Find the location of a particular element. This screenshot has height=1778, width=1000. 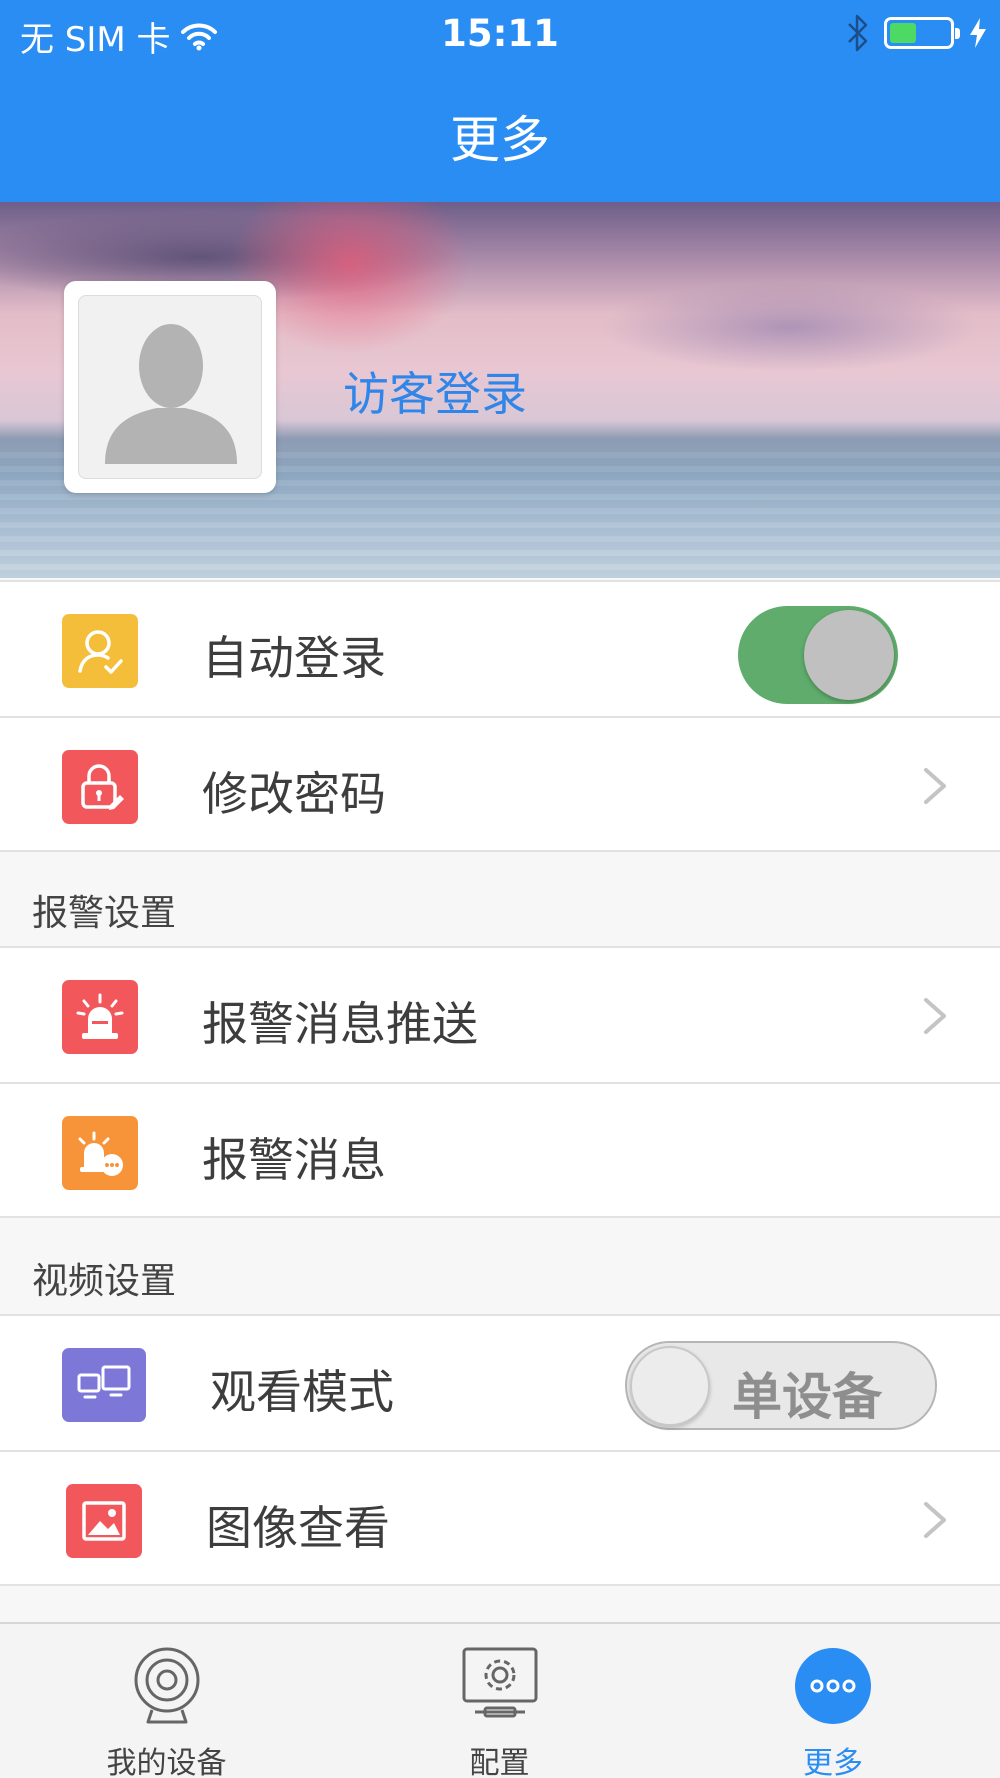

user-silhouette-icon is located at coordinates (171, 394).